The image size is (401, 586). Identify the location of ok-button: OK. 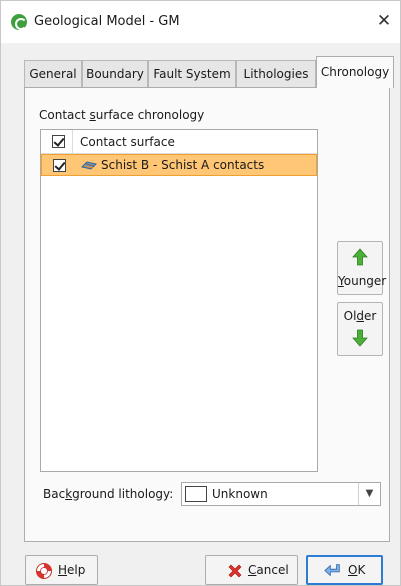
(344, 570).